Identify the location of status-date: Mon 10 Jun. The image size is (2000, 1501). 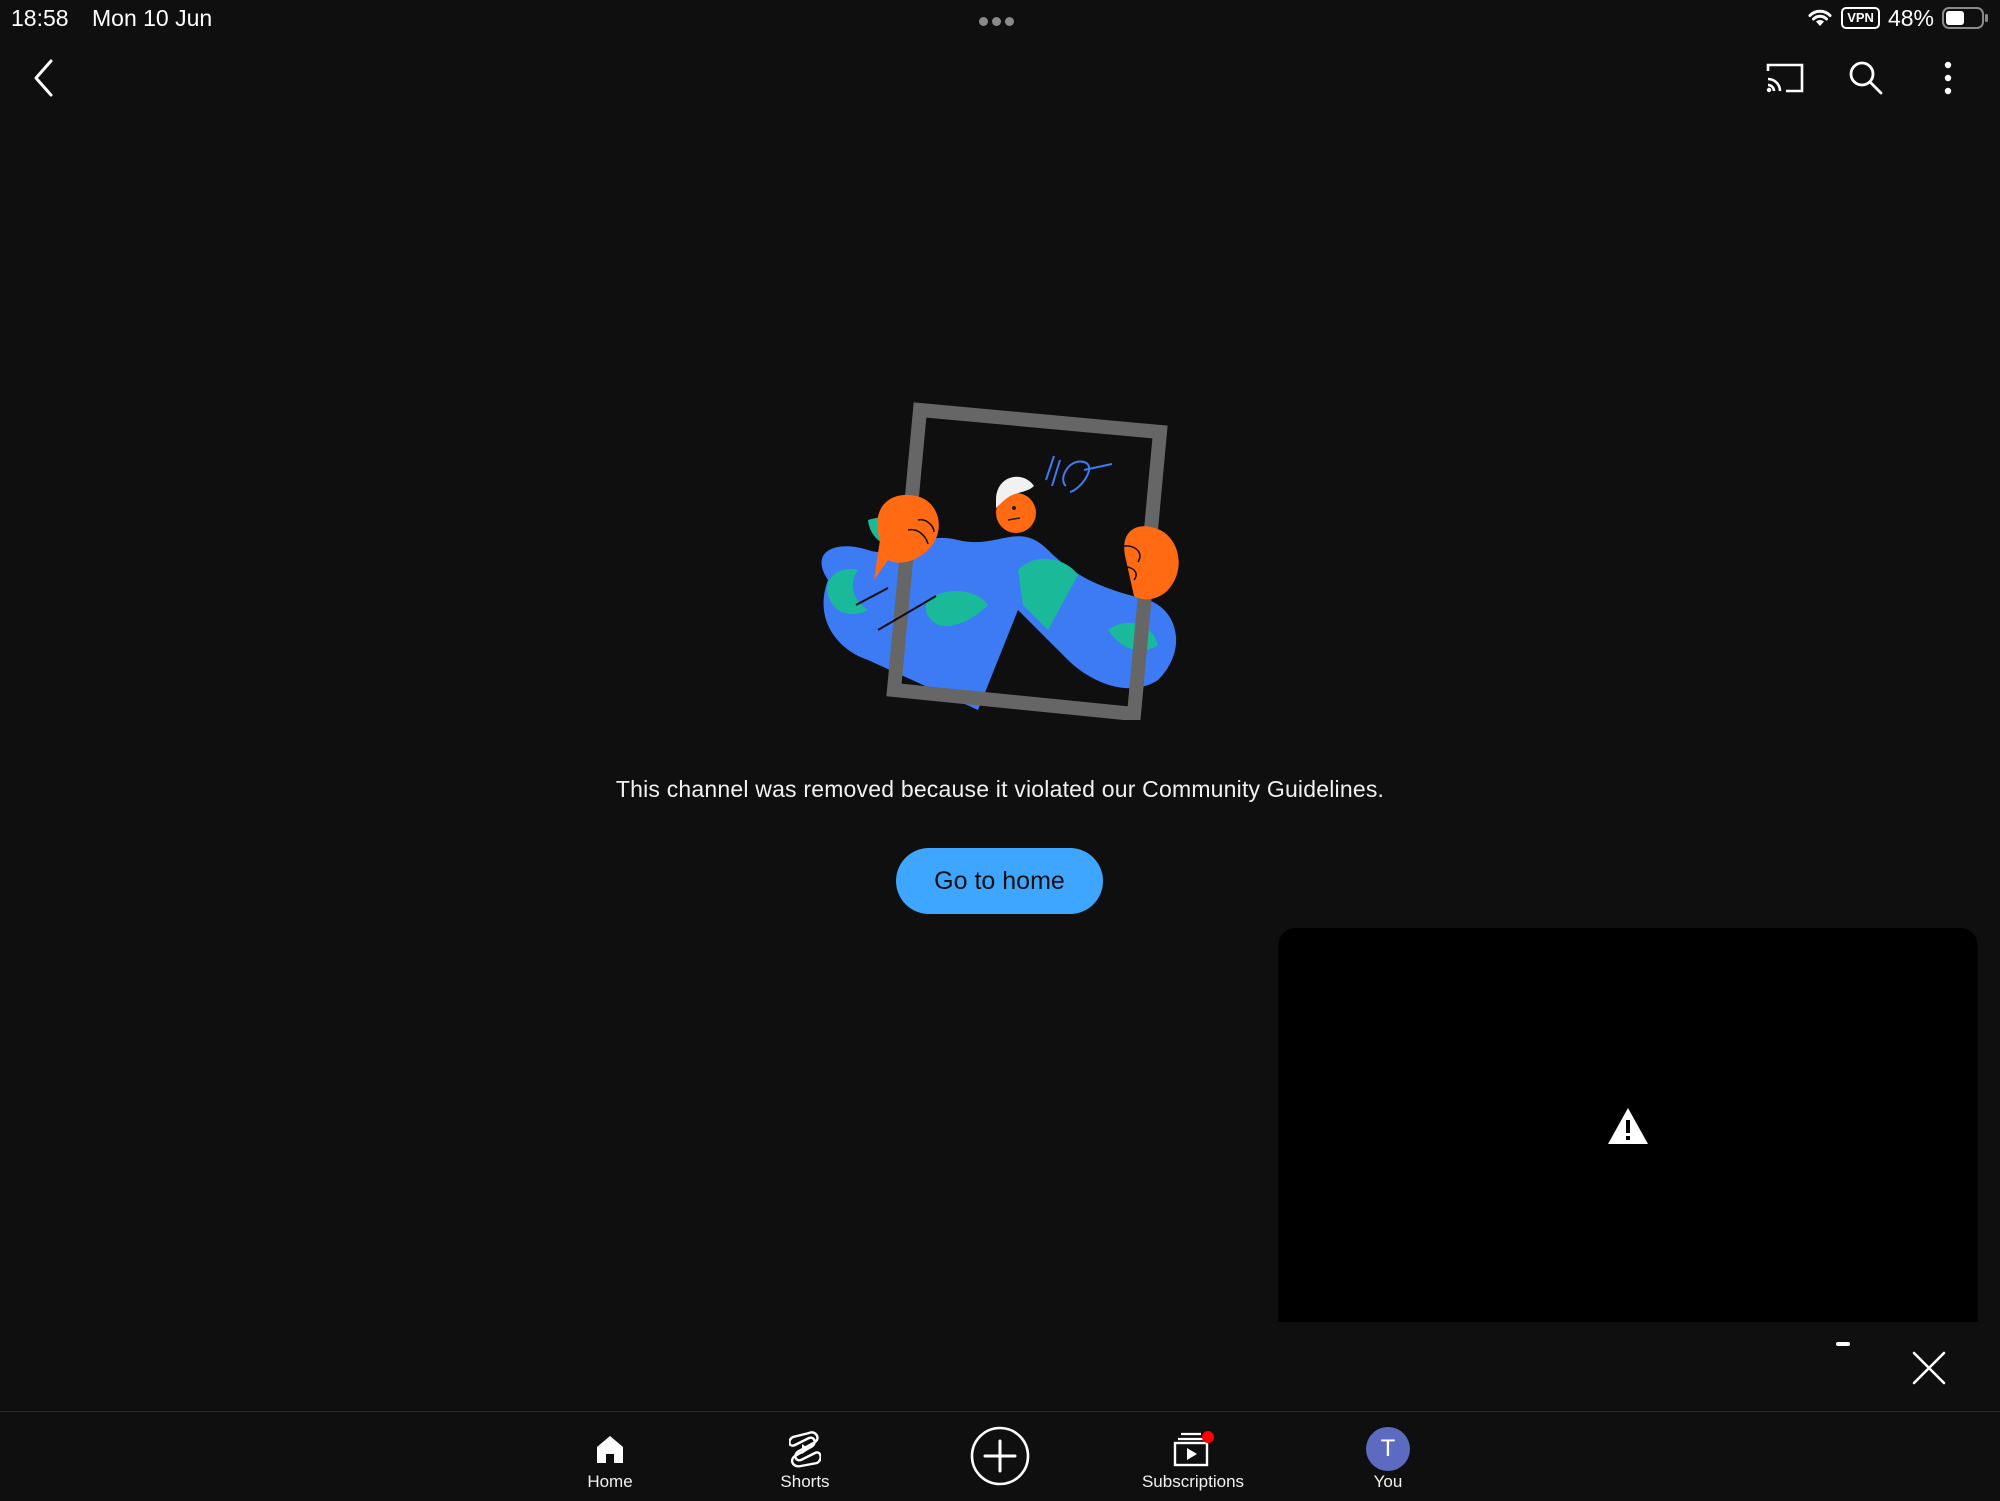
(152, 18).